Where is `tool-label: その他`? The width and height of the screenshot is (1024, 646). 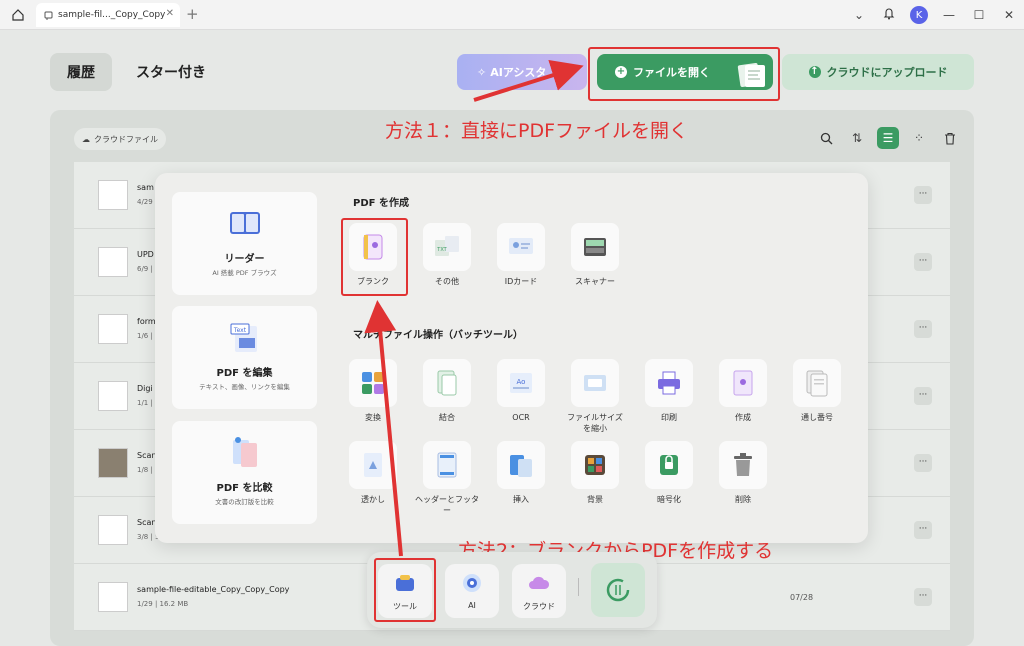 tool-label: その他 is located at coordinates (447, 281).